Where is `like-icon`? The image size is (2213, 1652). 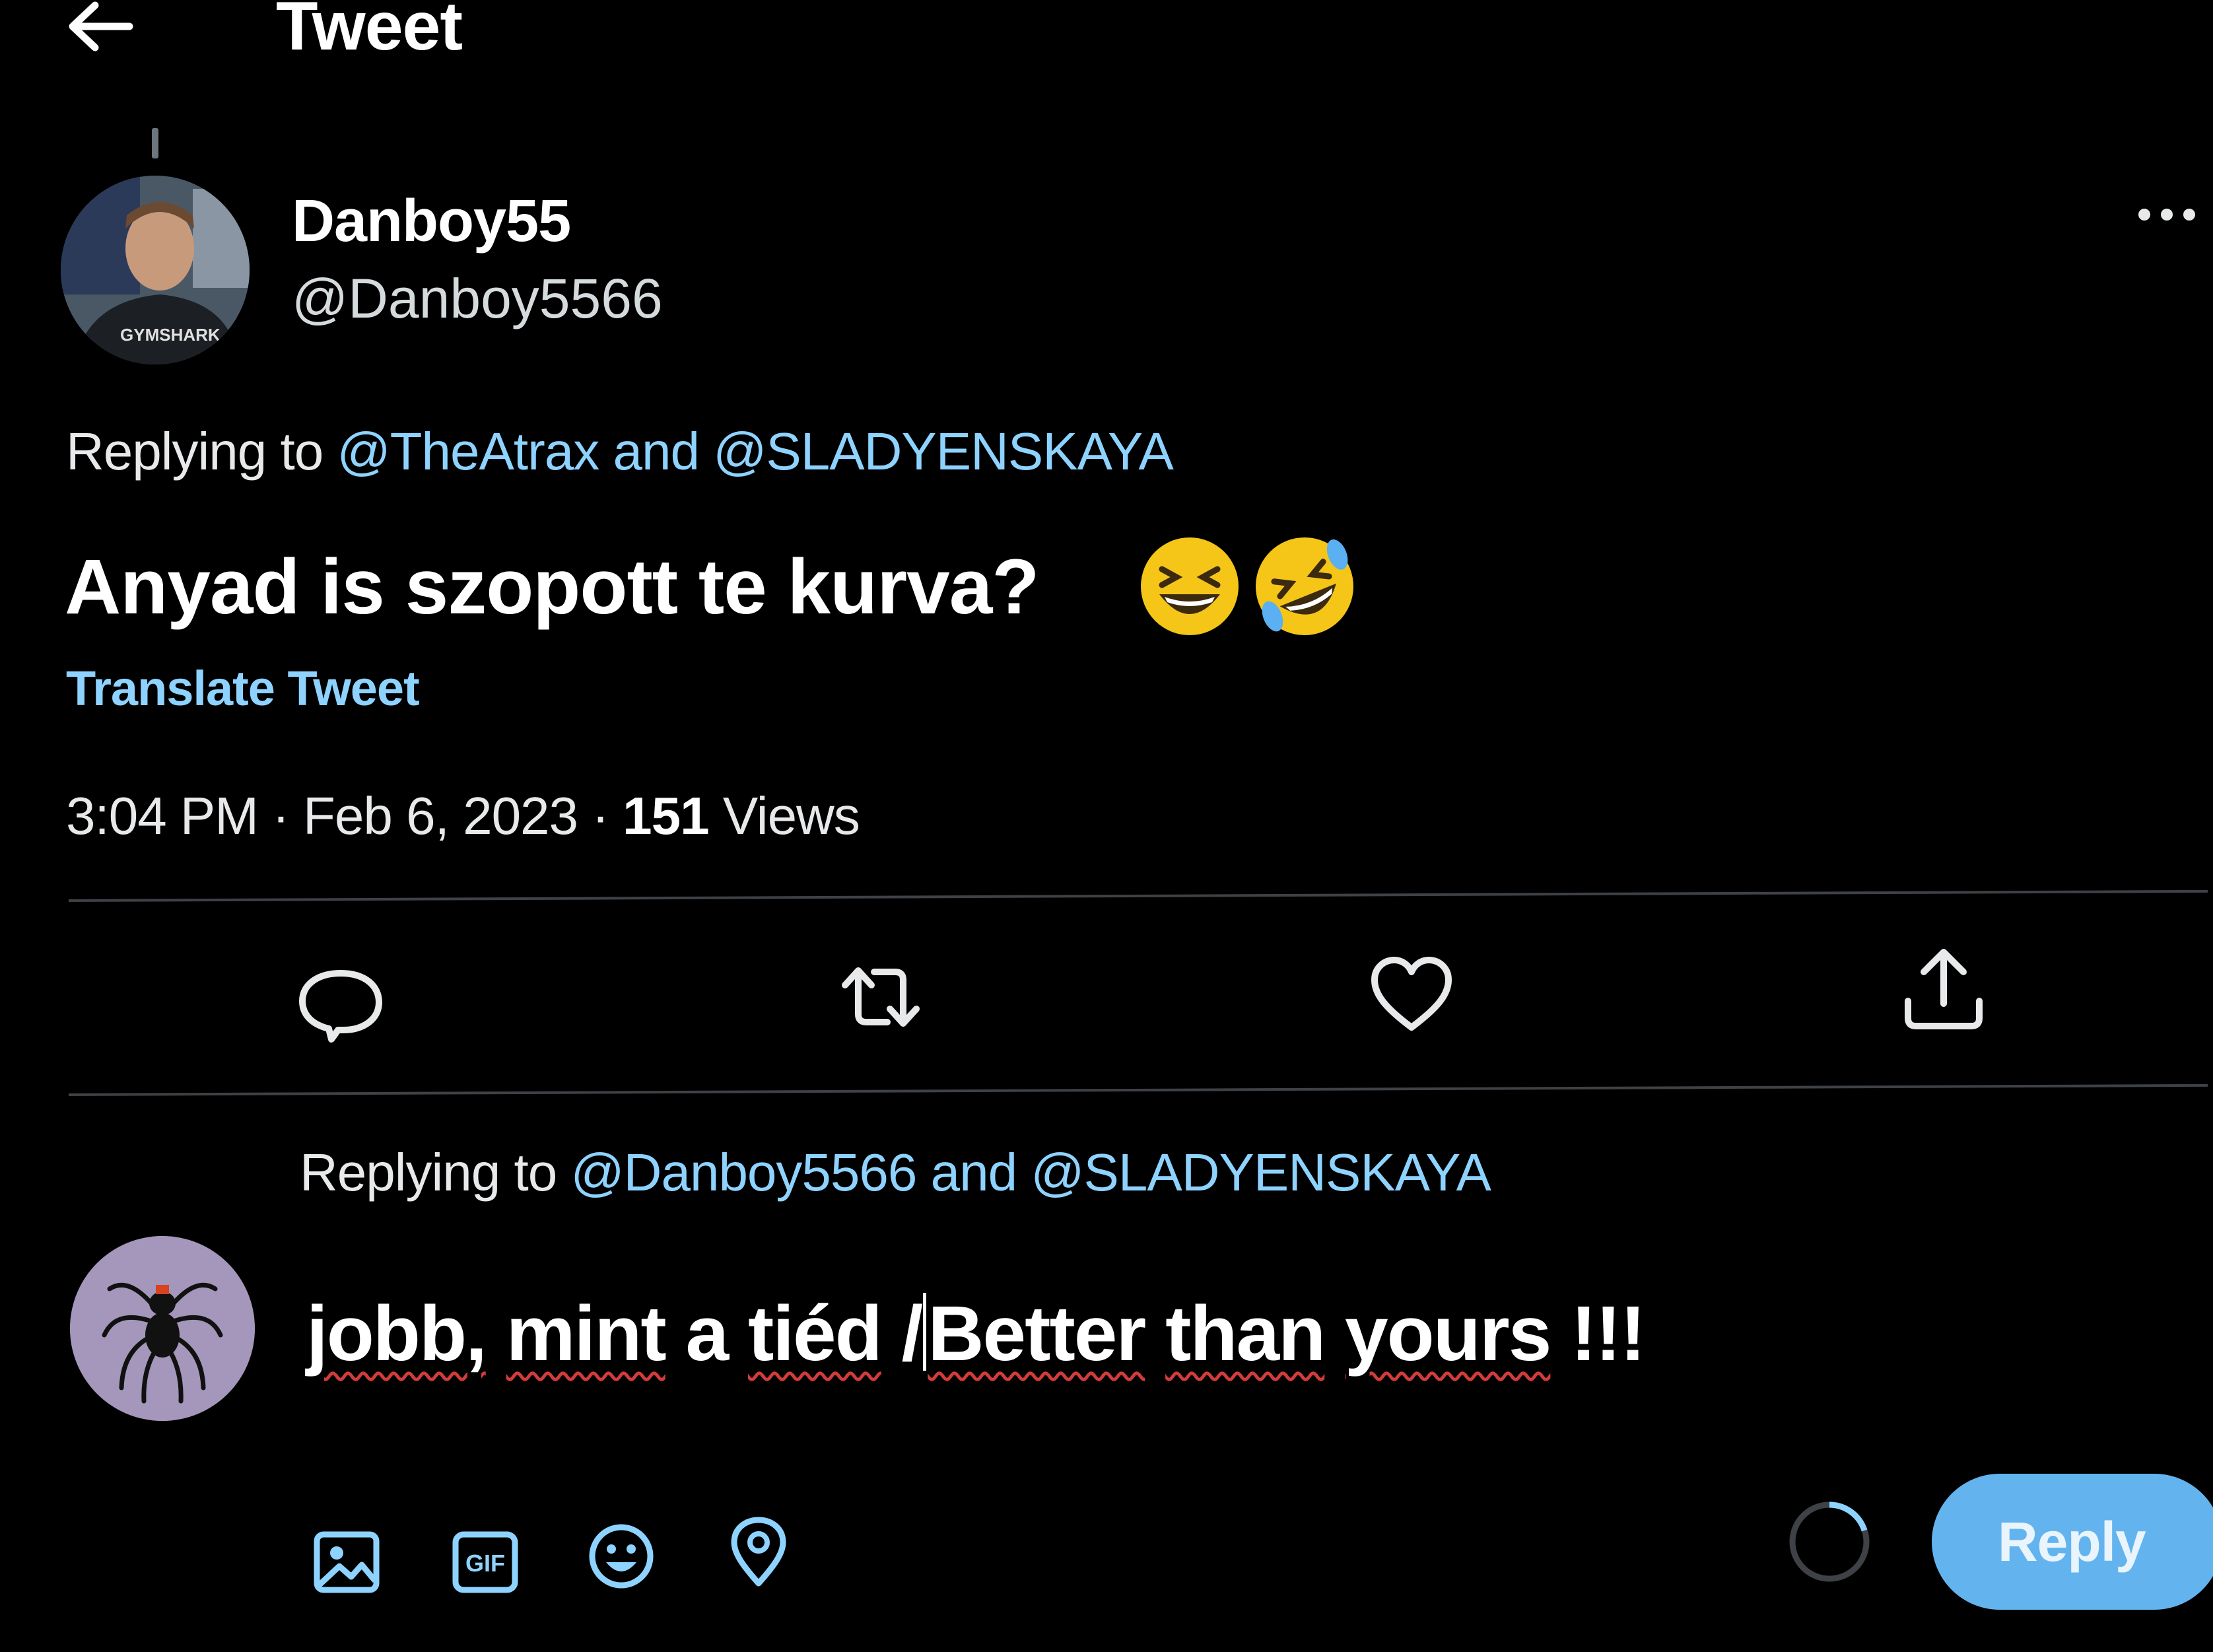
like-icon is located at coordinates (1411, 994).